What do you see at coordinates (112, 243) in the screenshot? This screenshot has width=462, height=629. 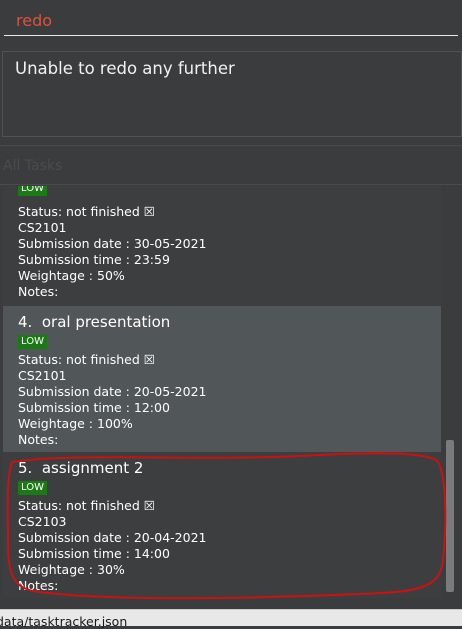 I see `task-submission-date: Submission date : 30-05-2021` at bounding box center [112, 243].